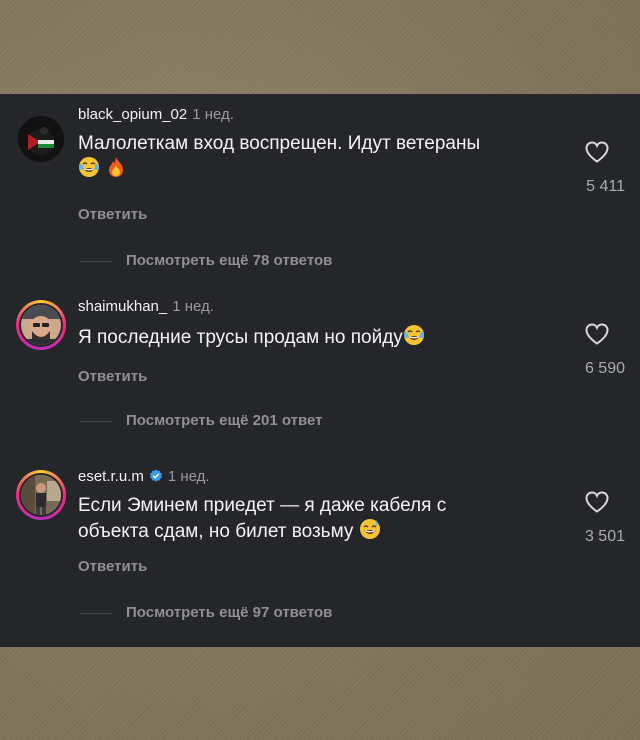  Describe the element at coordinates (229, 612) in the screenshot. I see `view-more-replies-label: Посмотреть ещё 97 ответов` at that location.